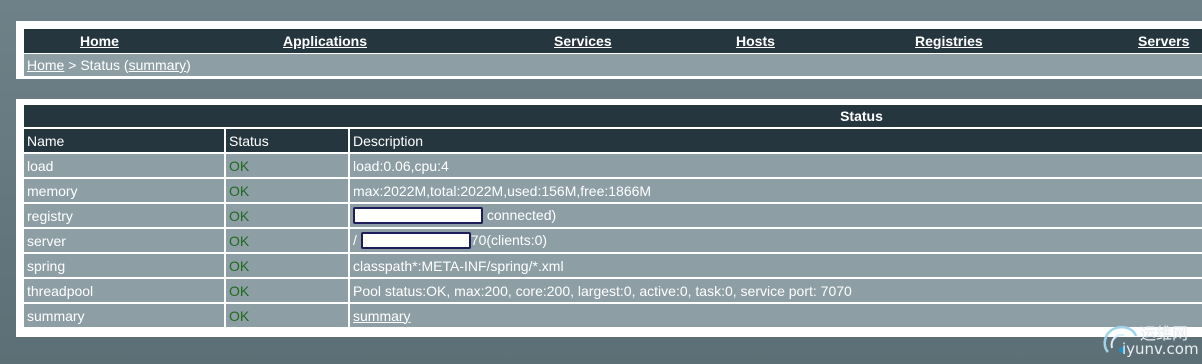 The height and width of the screenshot is (364, 1202). I want to click on breadcrumb-home-link: Home, so click(45, 65).